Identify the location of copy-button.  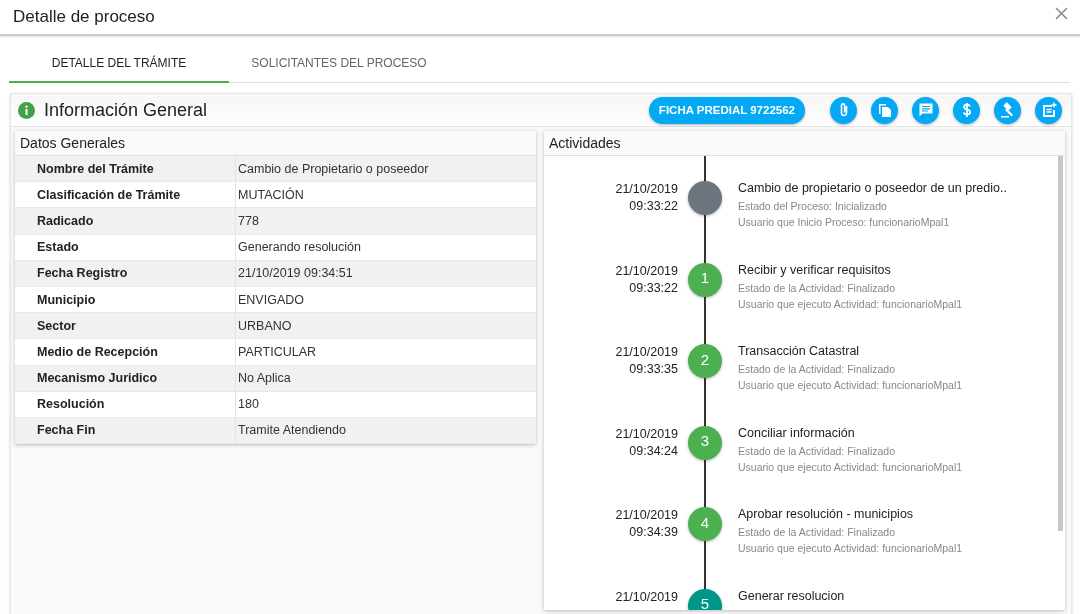
(884, 110).